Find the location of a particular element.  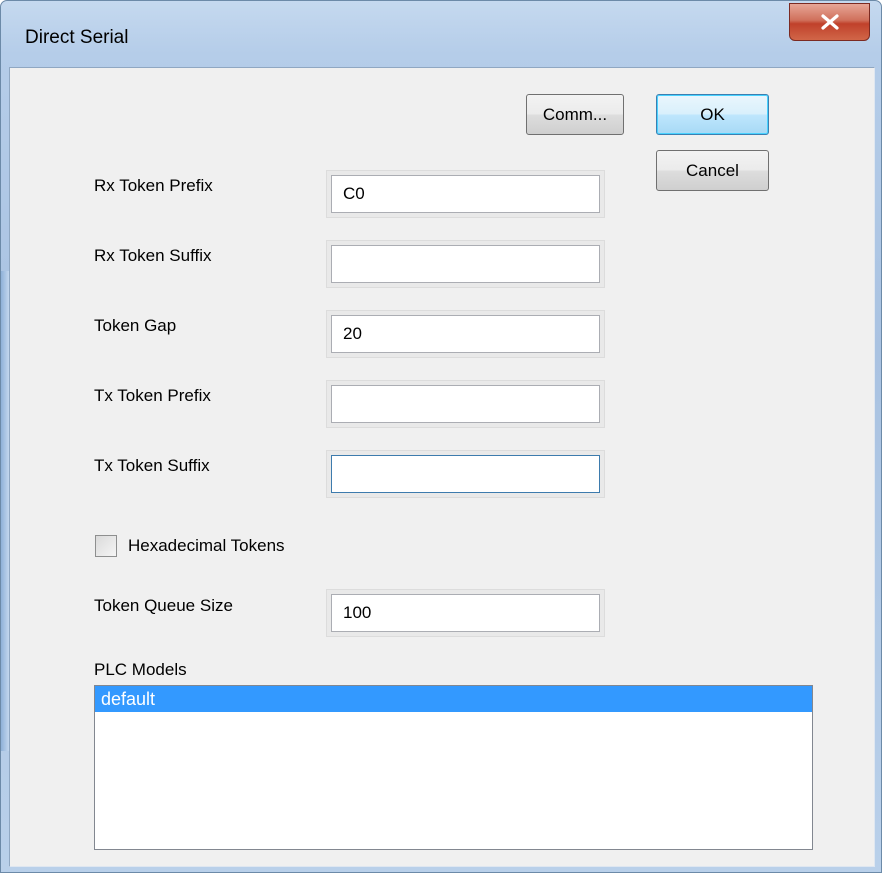

rx-token-suffix-label: Rx Token Suffix is located at coordinates (153, 255).